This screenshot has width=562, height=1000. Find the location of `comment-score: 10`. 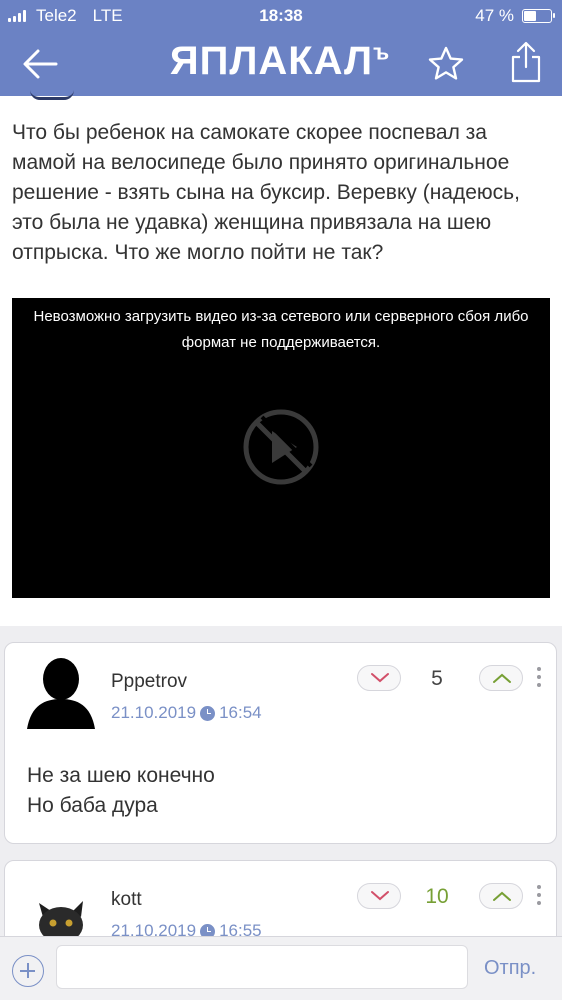

comment-score: 10 is located at coordinates (437, 896).